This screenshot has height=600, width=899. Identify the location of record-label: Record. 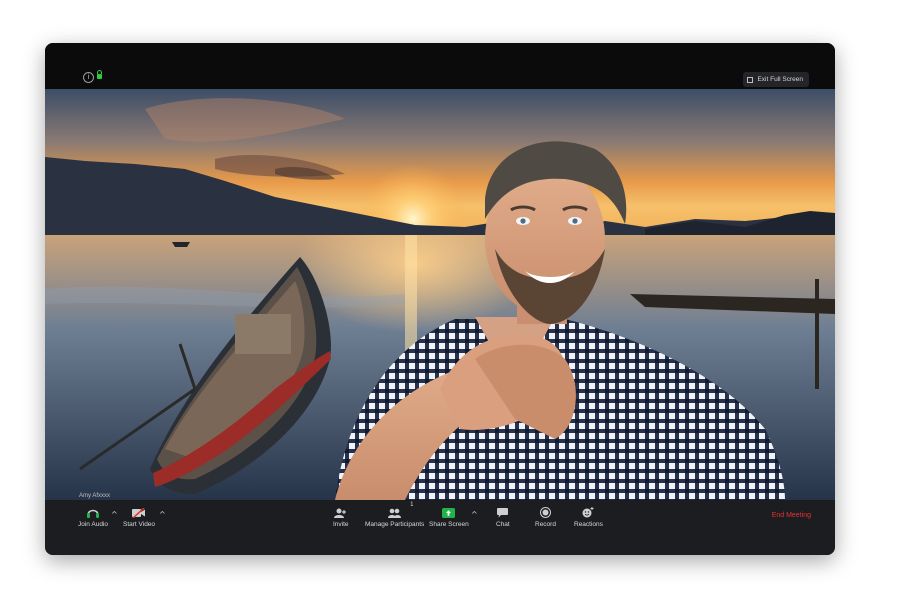
(545, 524).